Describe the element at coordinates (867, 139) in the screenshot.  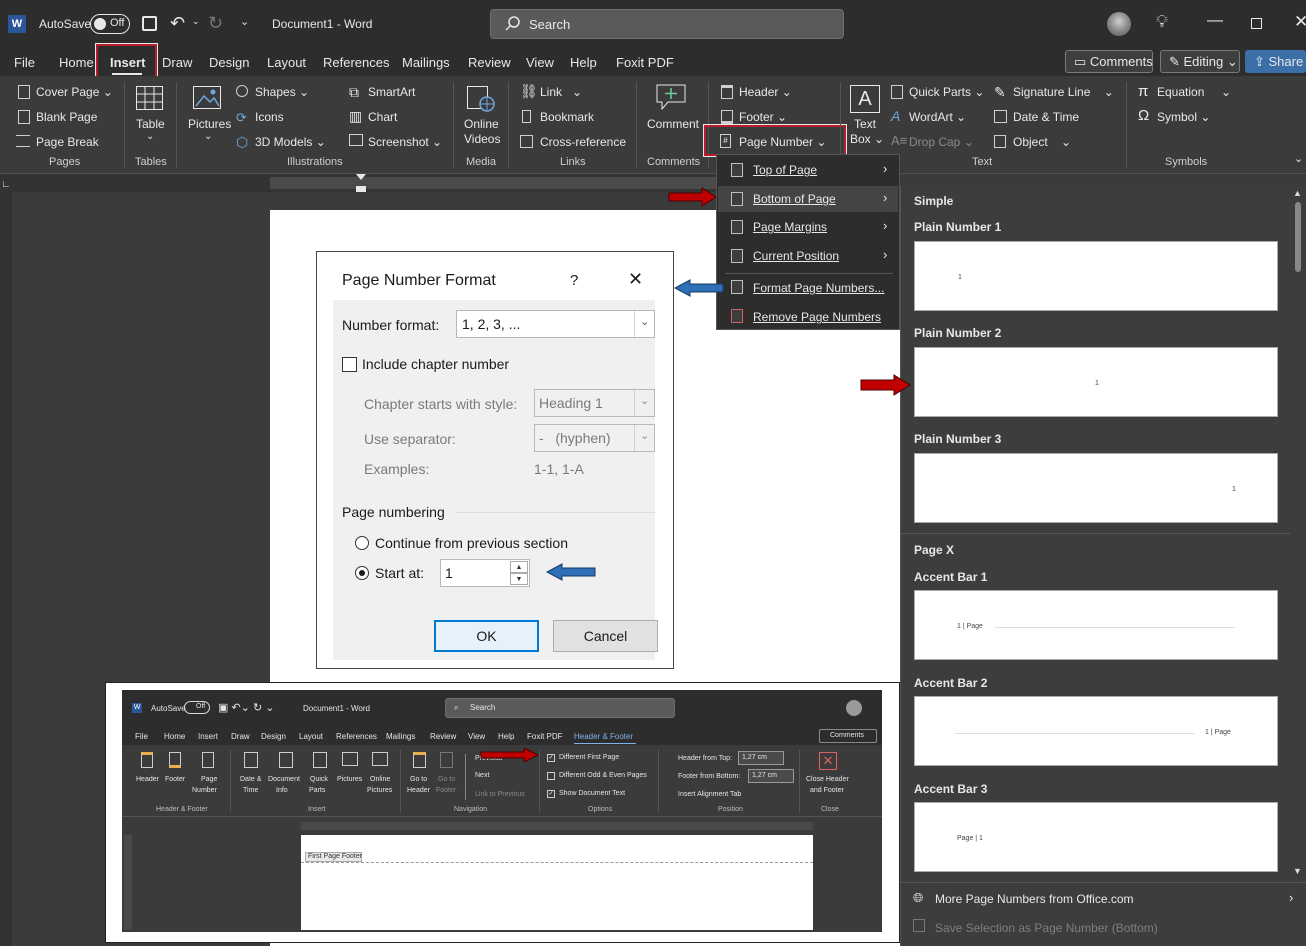
I see `text-box-label-2: Box ⌄` at that location.